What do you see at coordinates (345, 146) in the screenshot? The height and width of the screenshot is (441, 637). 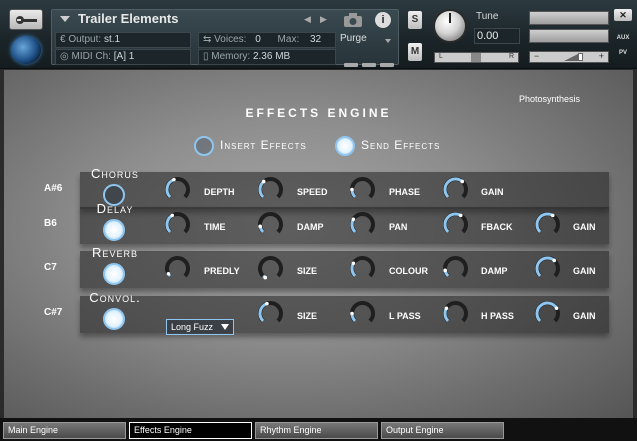 I see `send-effects-radio` at bounding box center [345, 146].